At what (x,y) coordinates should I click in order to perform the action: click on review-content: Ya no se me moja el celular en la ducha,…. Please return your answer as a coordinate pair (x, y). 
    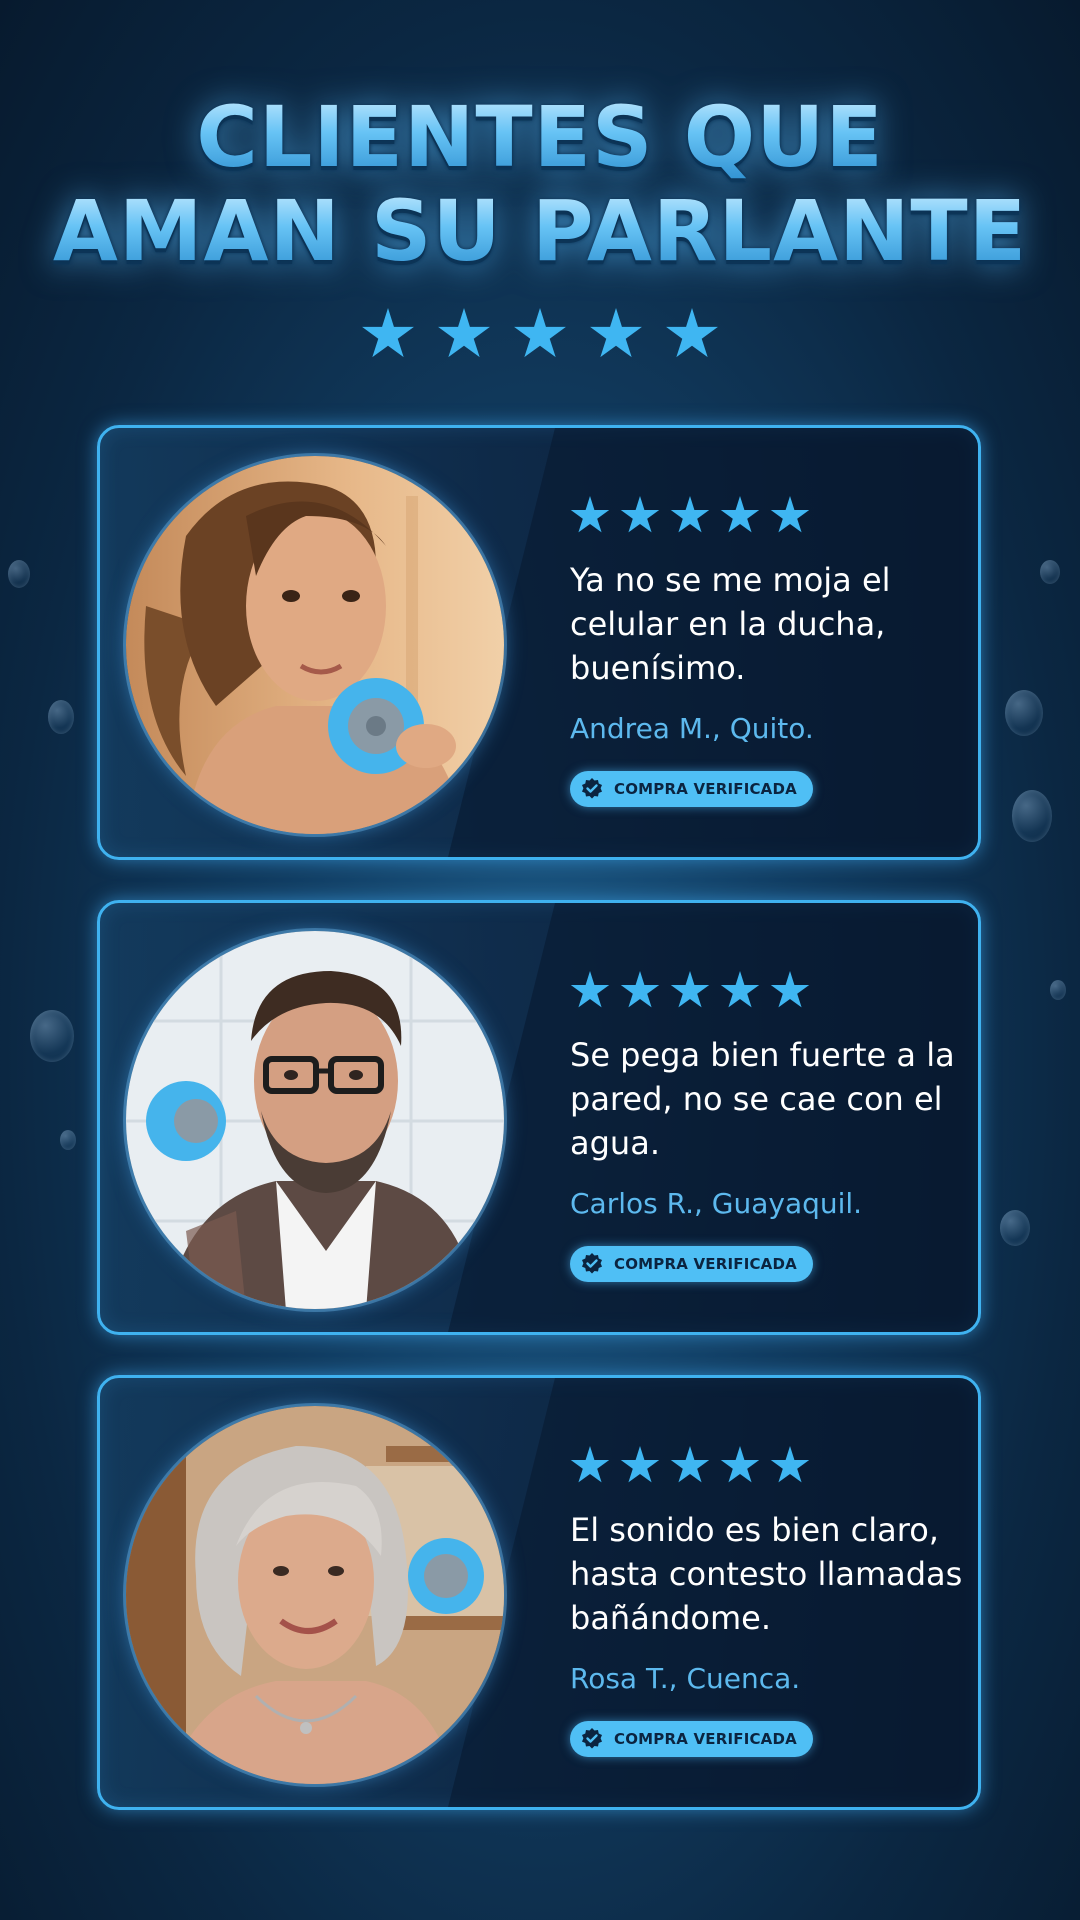
    Looking at the image, I should click on (770, 651).